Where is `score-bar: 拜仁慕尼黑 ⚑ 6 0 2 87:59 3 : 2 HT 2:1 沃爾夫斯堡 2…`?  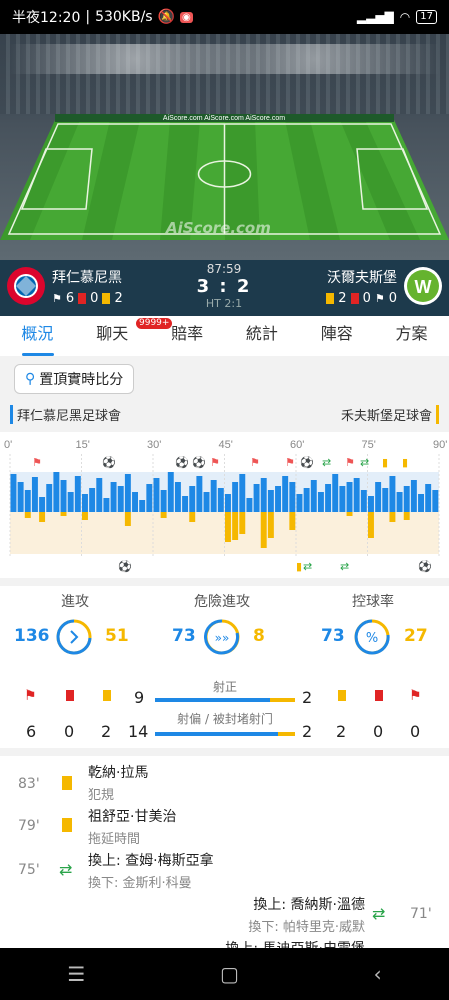 score-bar: 拜仁慕尼黑 ⚑ 6 0 2 87:59 3 : 2 HT 2:1 沃爾夫斯堡 2… is located at coordinates (224, 288).